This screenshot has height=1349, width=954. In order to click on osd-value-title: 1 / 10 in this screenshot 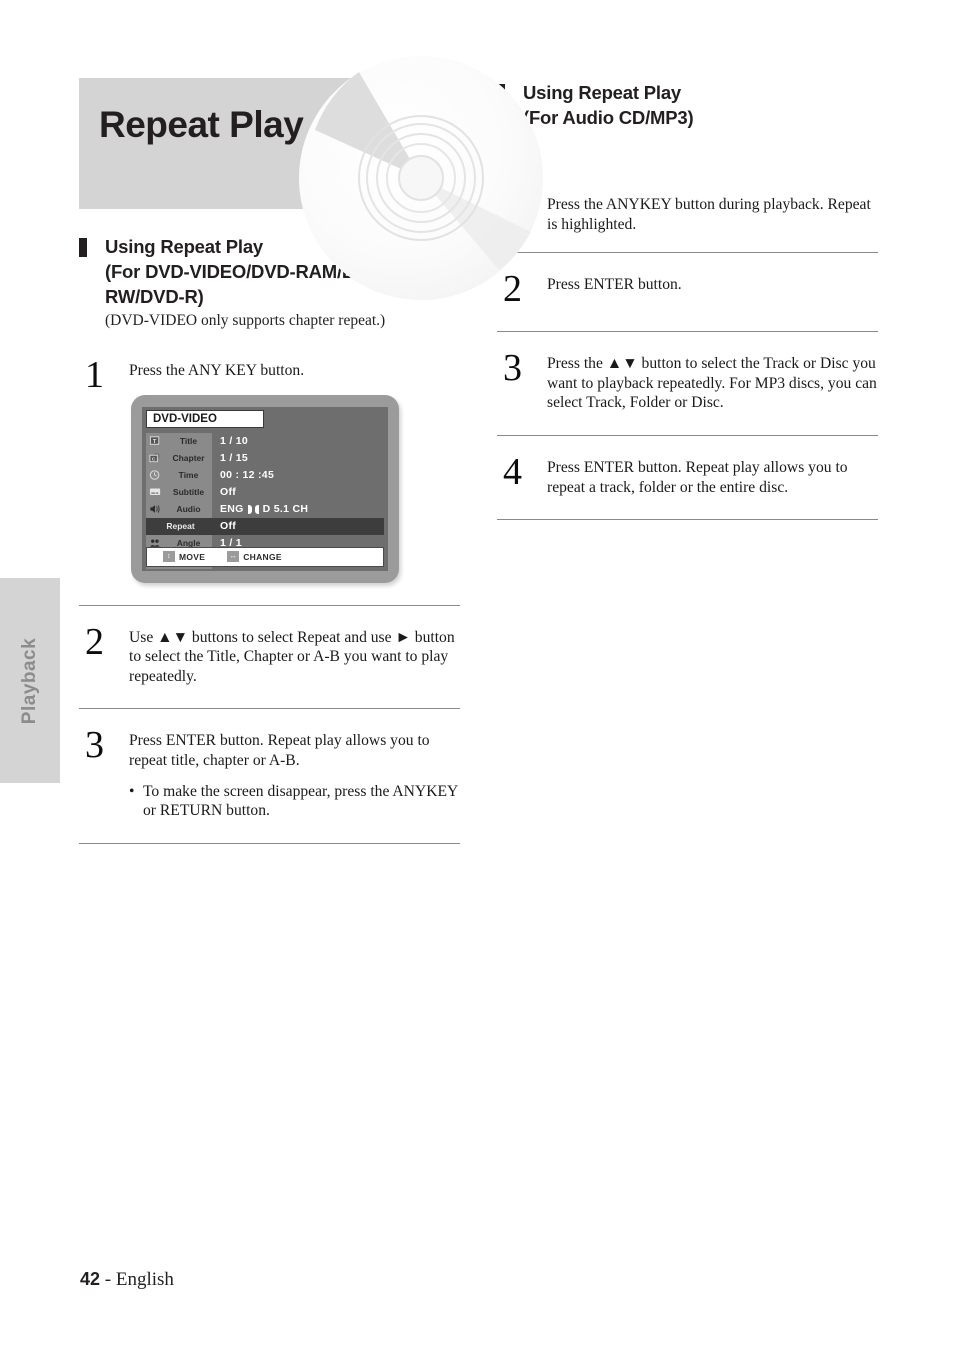, I will do `click(234, 441)`.